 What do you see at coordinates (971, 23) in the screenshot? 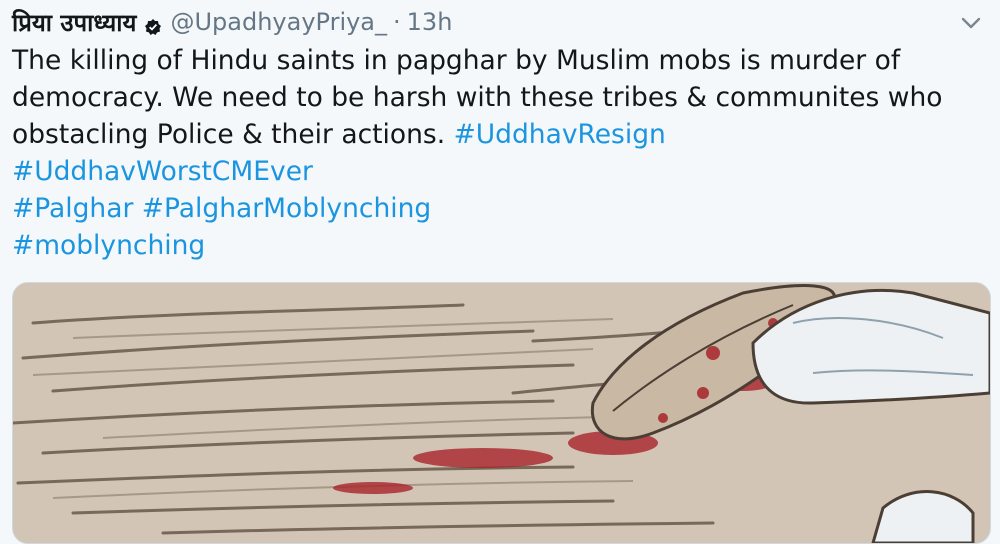
I see `chevron-down-icon` at bounding box center [971, 23].